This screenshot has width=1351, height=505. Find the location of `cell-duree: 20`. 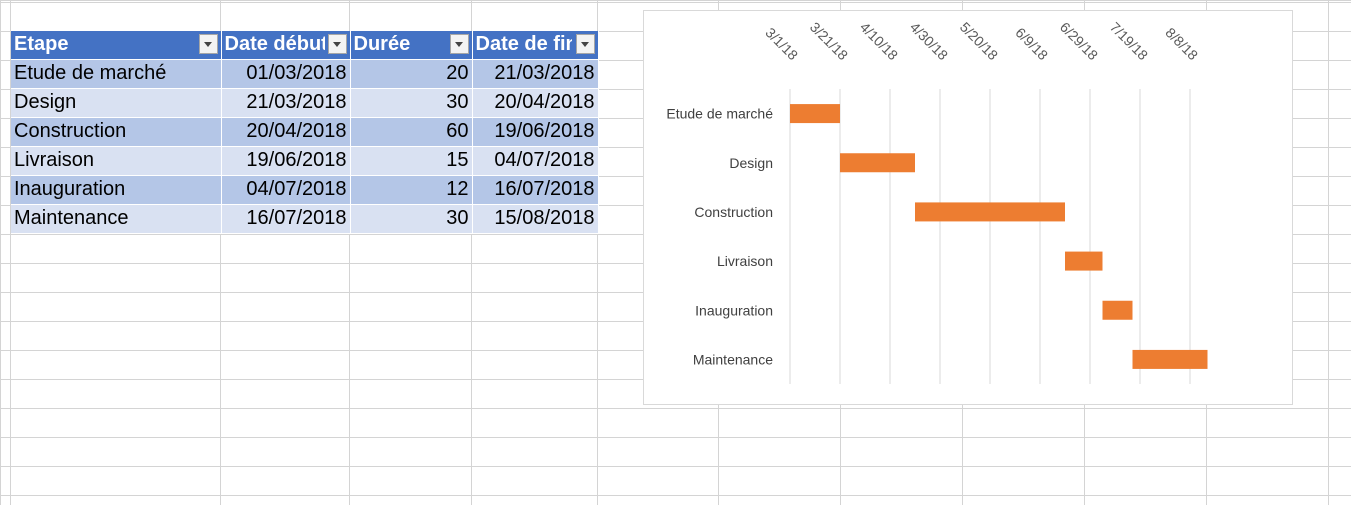

cell-duree: 20 is located at coordinates (411, 74).